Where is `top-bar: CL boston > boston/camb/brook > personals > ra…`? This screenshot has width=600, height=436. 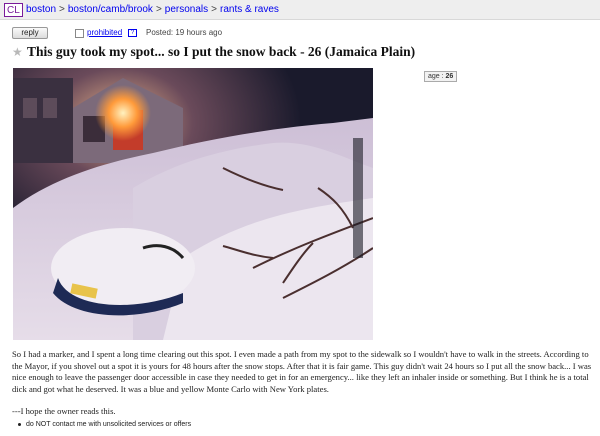 top-bar: CL boston > boston/camb/brook > personals > ra… is located at coordinates (300, 10).